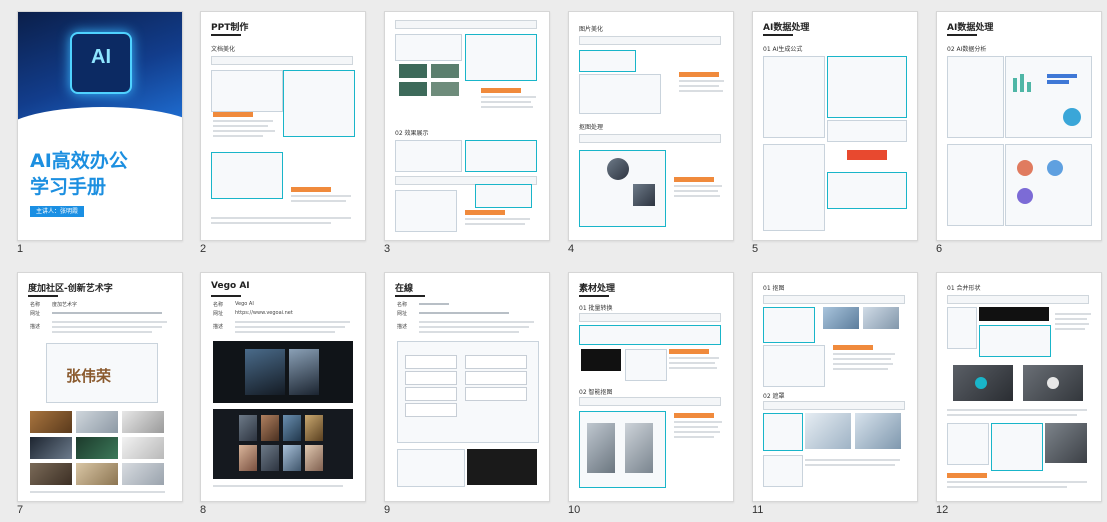 The height and width of the screenshot is (522, 1107). What do you see at coordinates (467, 126) in the screenshot?
I see `page-thumbnail-3: 02 效果展示` at bounding box center [467, 126].